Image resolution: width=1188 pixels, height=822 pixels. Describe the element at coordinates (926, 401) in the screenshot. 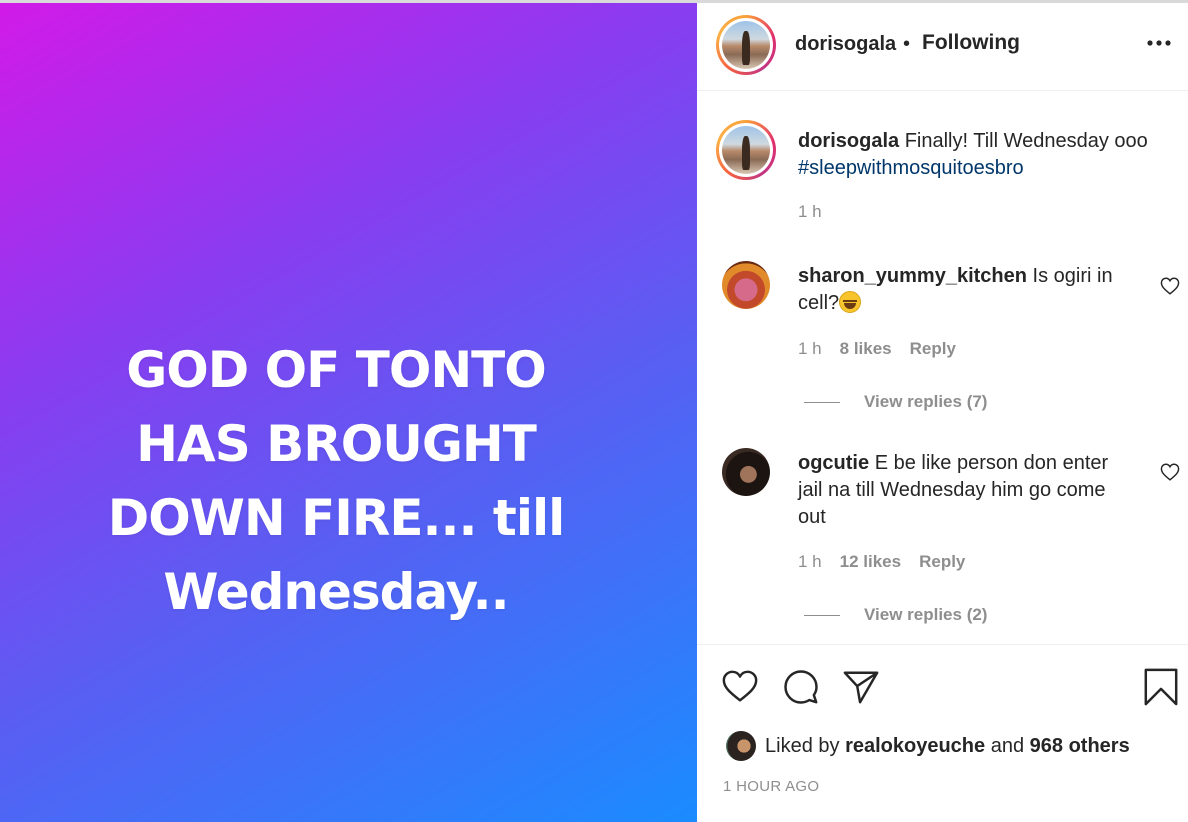

I see `view-replies-label: View replies (7)` at that location.